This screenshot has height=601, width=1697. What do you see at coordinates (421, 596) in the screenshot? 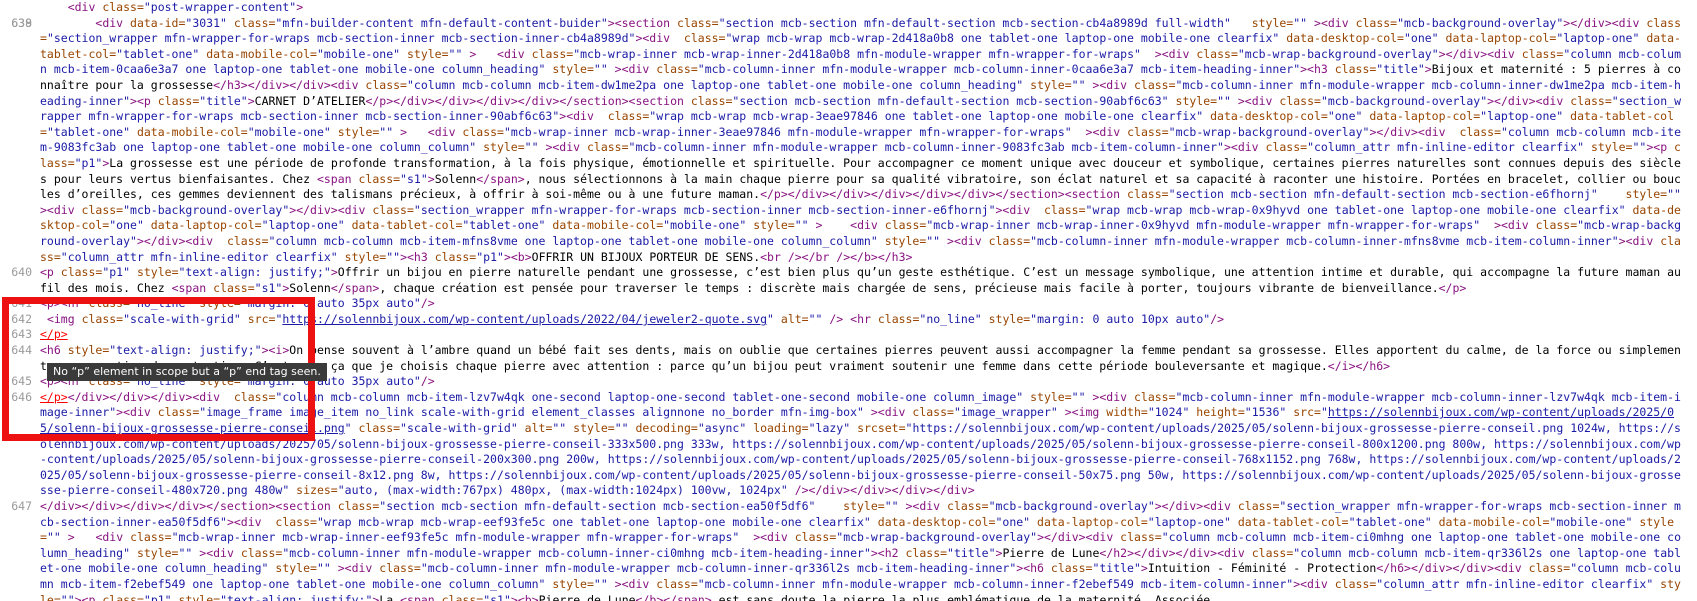
I see `source-tag: <span` at bounding box center [421, 596].